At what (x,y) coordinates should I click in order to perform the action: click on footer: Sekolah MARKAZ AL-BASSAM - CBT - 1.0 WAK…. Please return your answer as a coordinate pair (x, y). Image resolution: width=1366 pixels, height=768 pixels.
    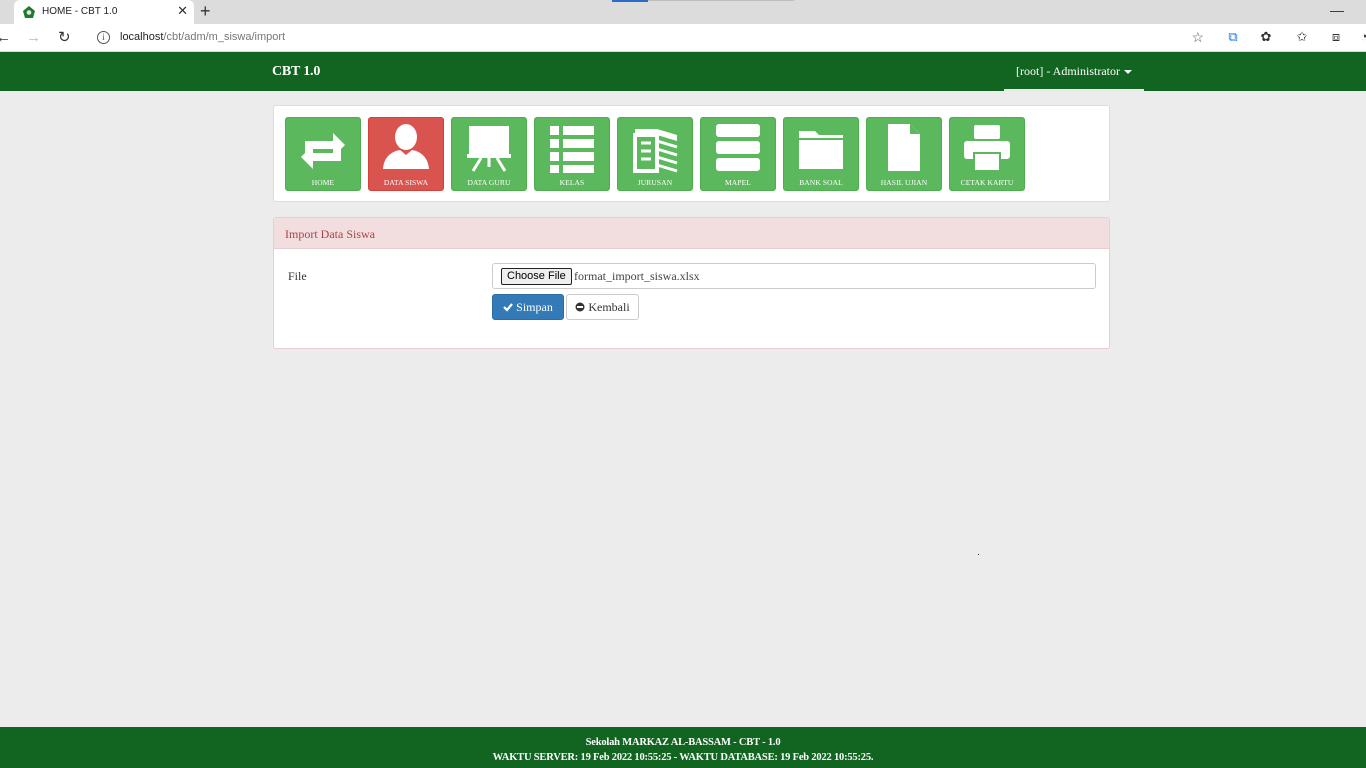
    Looking at the image, I should click on (683, 747).